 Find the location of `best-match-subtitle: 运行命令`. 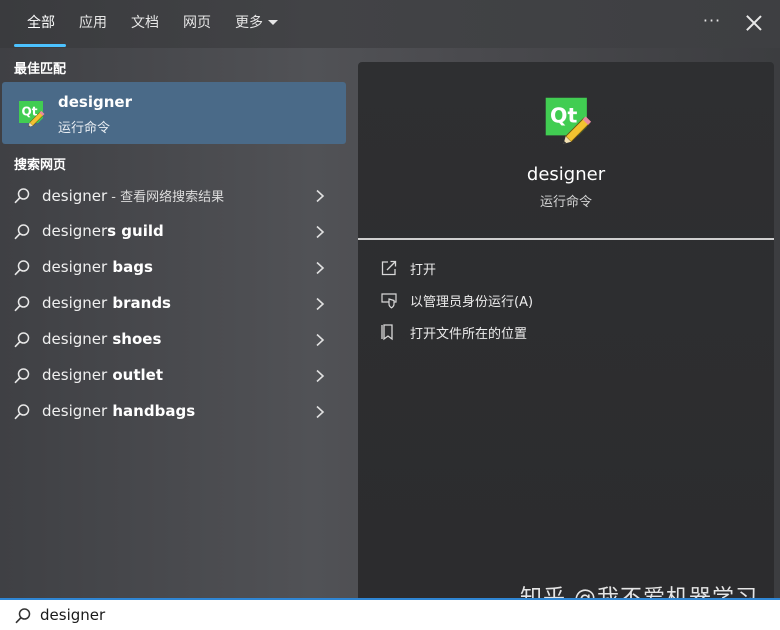

best-match-subtitle: 运行命令 is located at coordinates (84, 128).